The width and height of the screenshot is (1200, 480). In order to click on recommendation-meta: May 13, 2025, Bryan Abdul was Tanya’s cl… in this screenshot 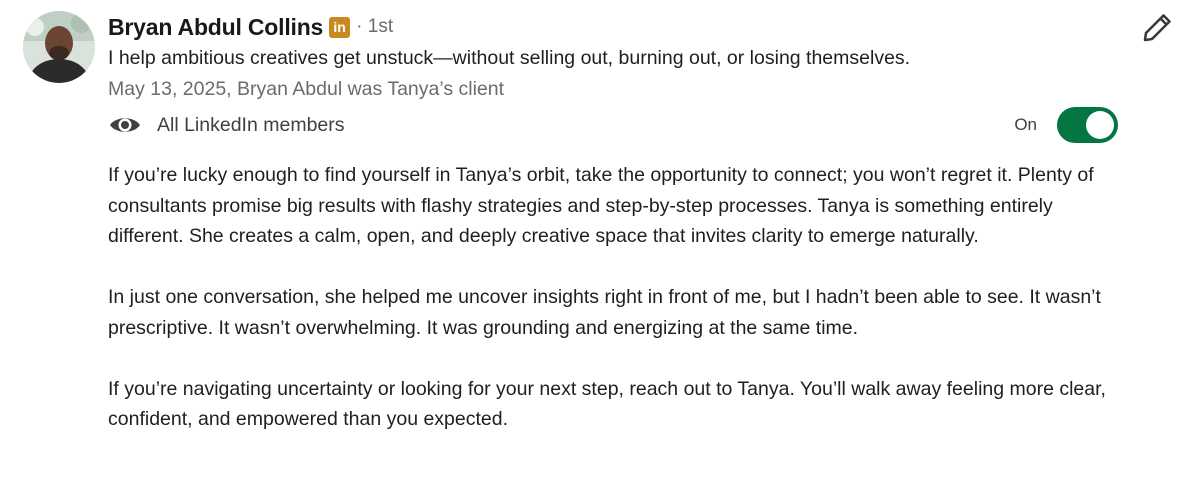, I will do `click(306, 89)`.